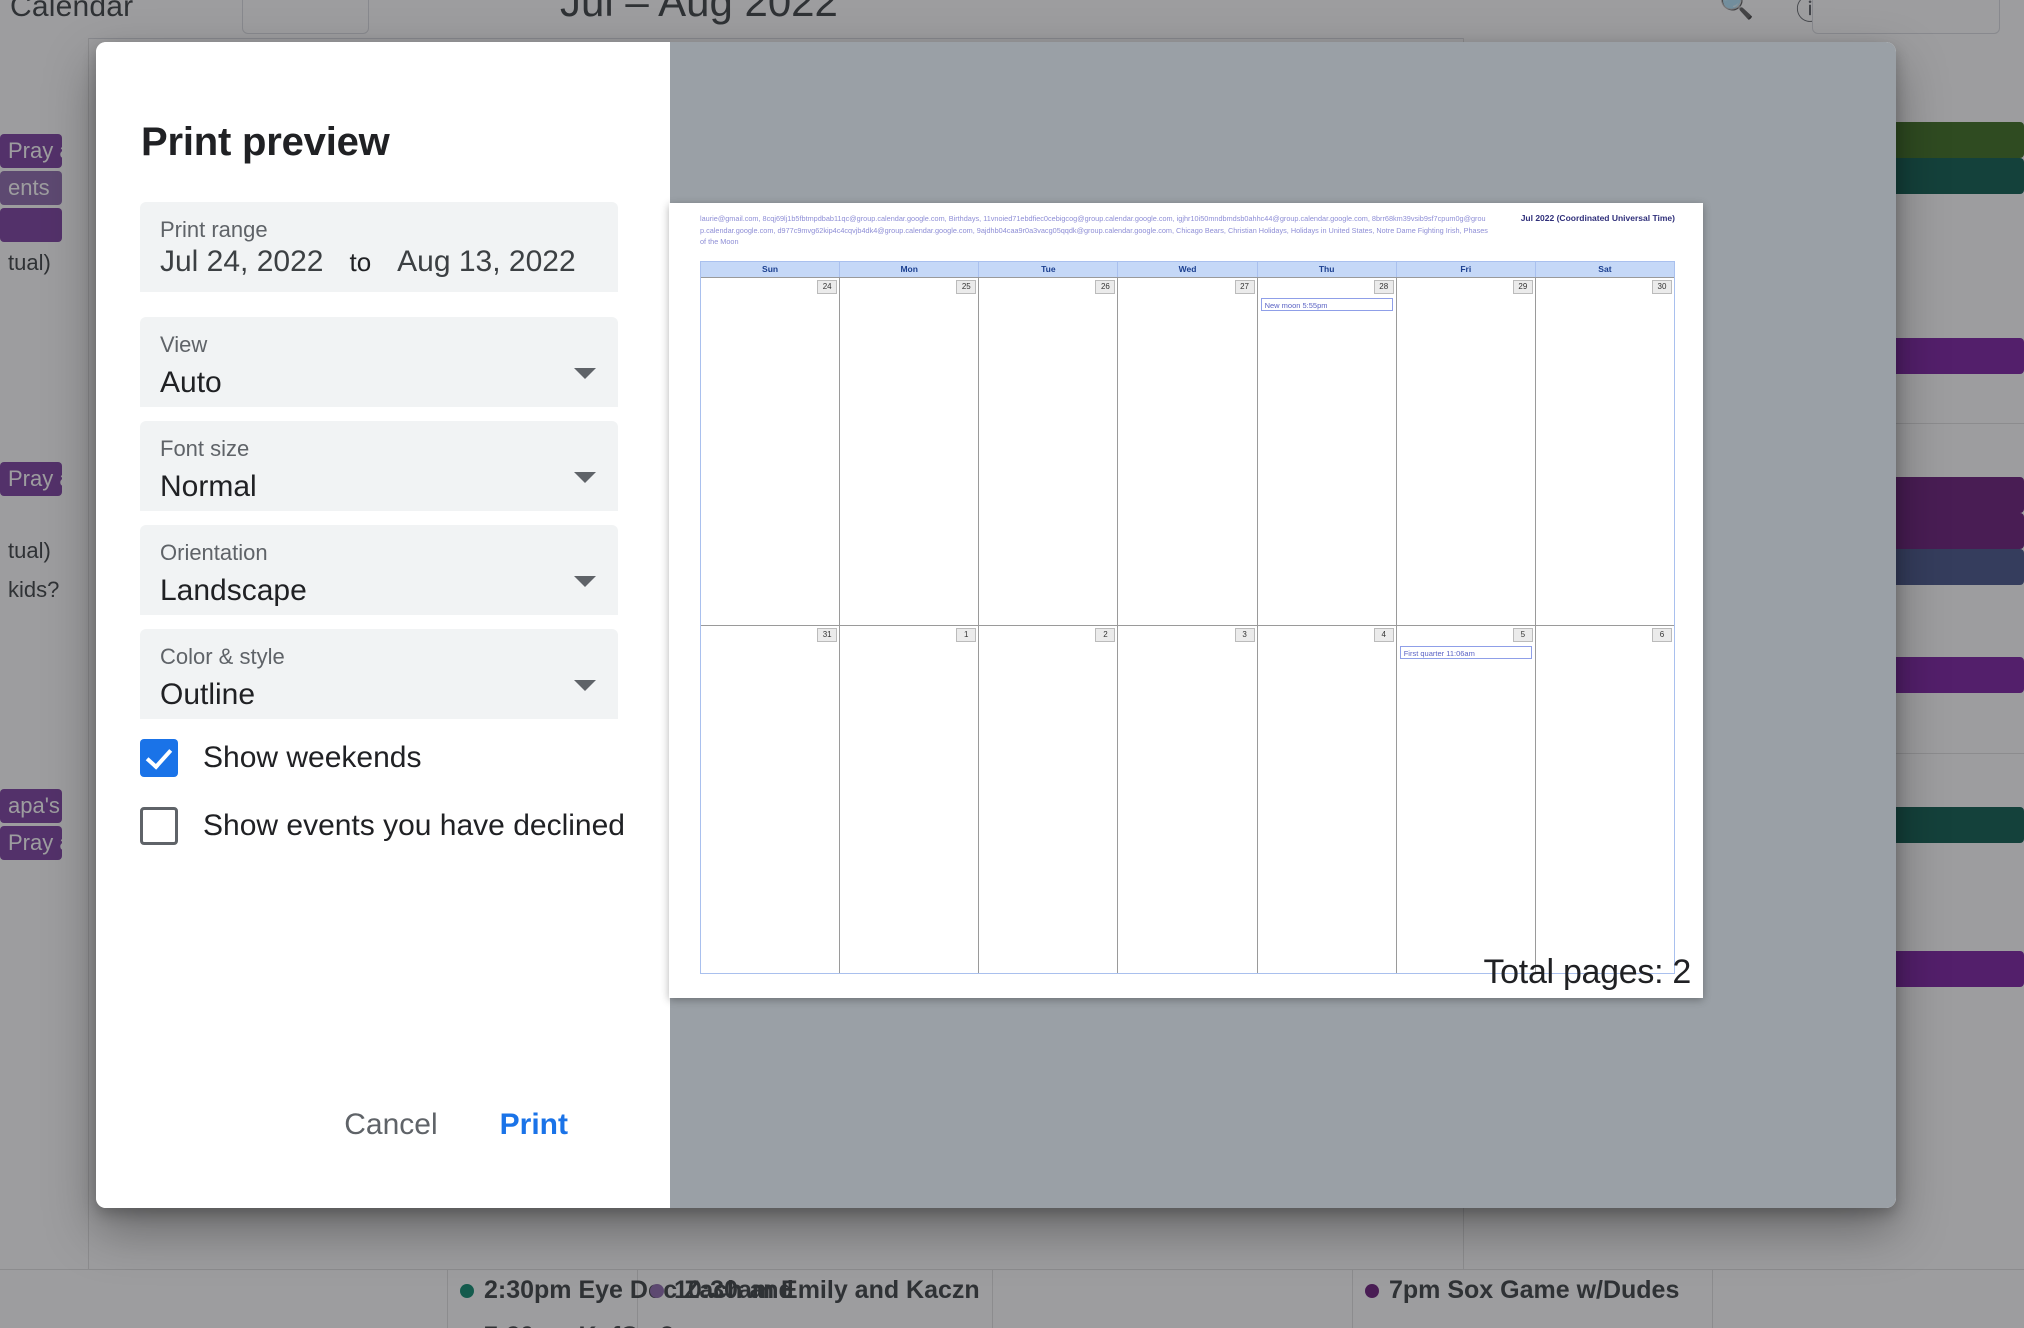  What do you see at coordinates (191, 382) in the screenshot?
I see `view-value: Auto` at bounding box center [191, 382].